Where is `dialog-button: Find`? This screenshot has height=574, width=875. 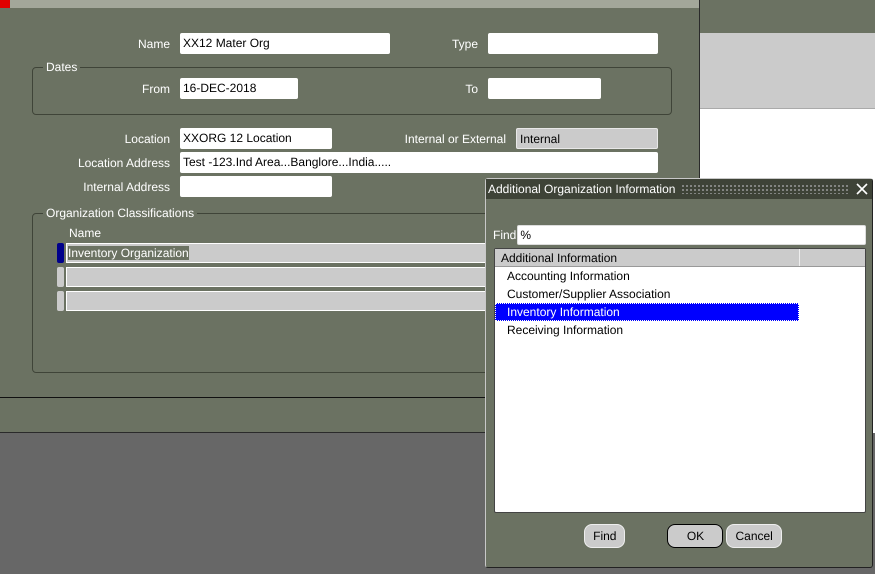 dialog-button: Find is located at coordinates (605, 536).